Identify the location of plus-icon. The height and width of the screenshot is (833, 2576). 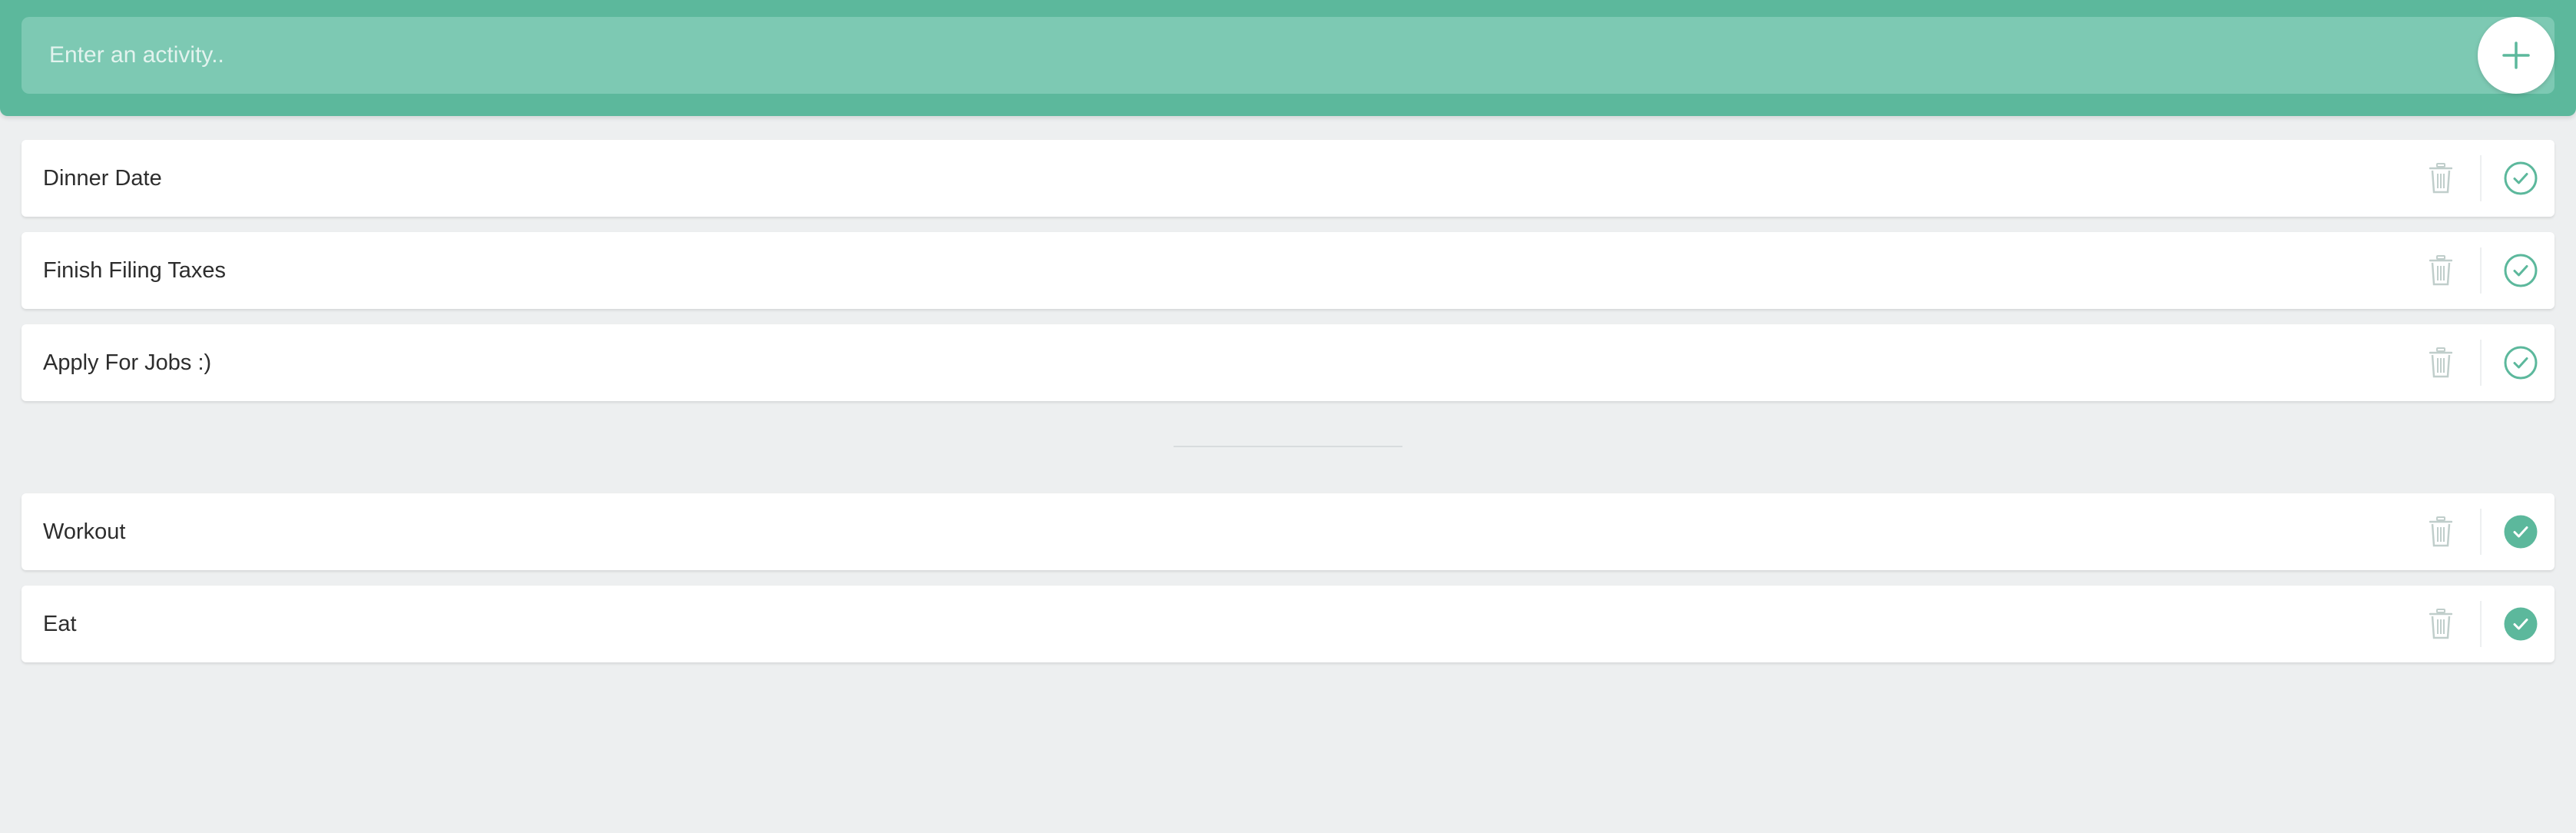
(2516, 55).